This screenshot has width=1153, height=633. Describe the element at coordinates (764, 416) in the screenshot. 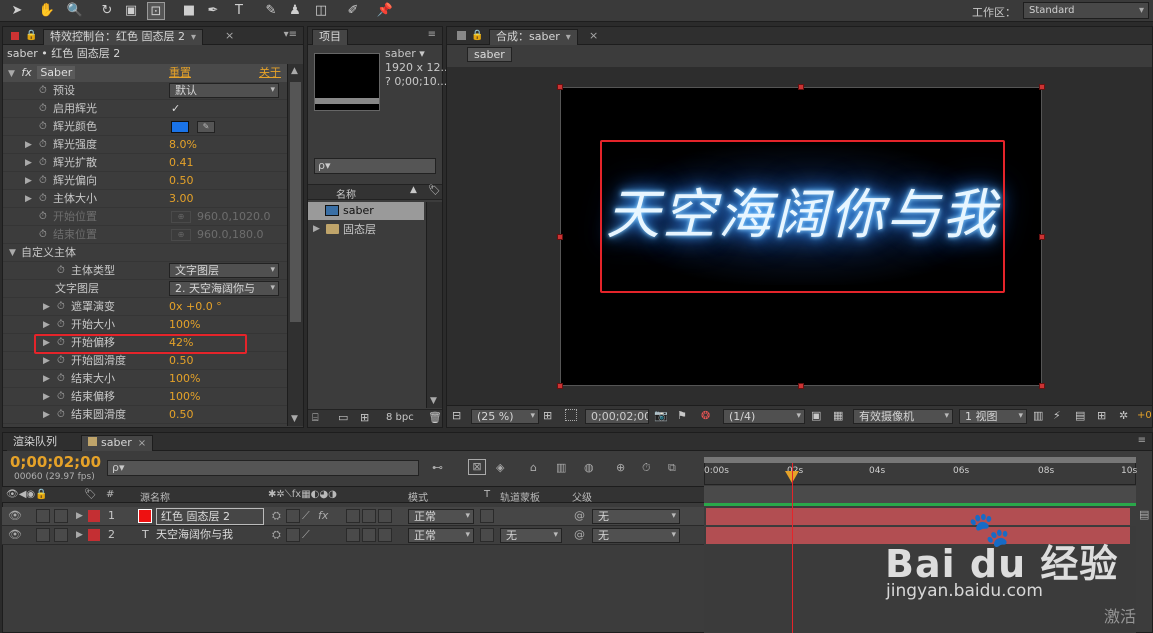

I see `resolution-select: (1/4) ▾` at that location.